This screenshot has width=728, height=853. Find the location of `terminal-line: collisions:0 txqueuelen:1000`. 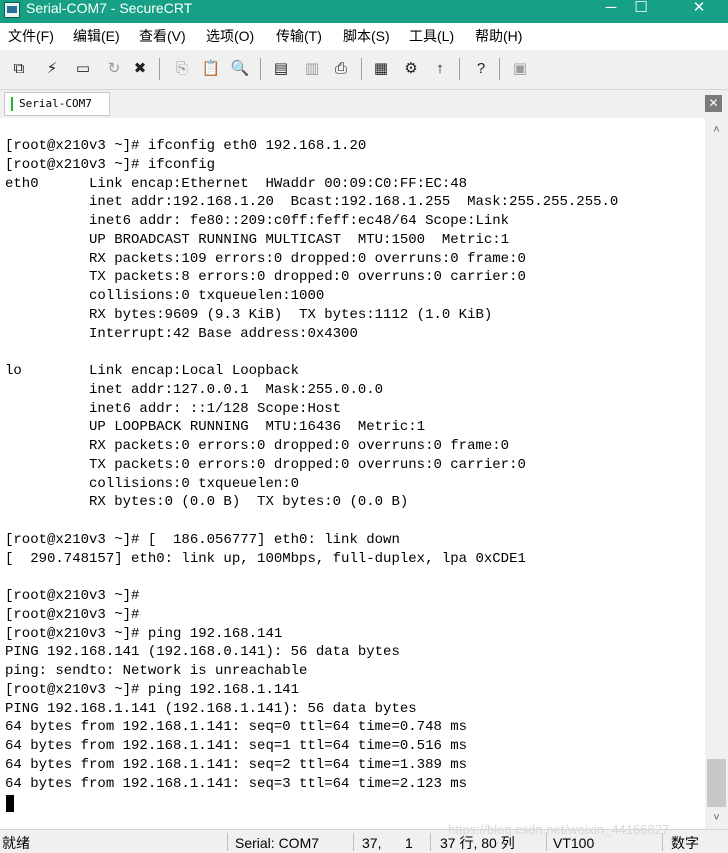

terminal-line: collisions:0 txqueuelen:1000 is located at coordinates (165, 296).